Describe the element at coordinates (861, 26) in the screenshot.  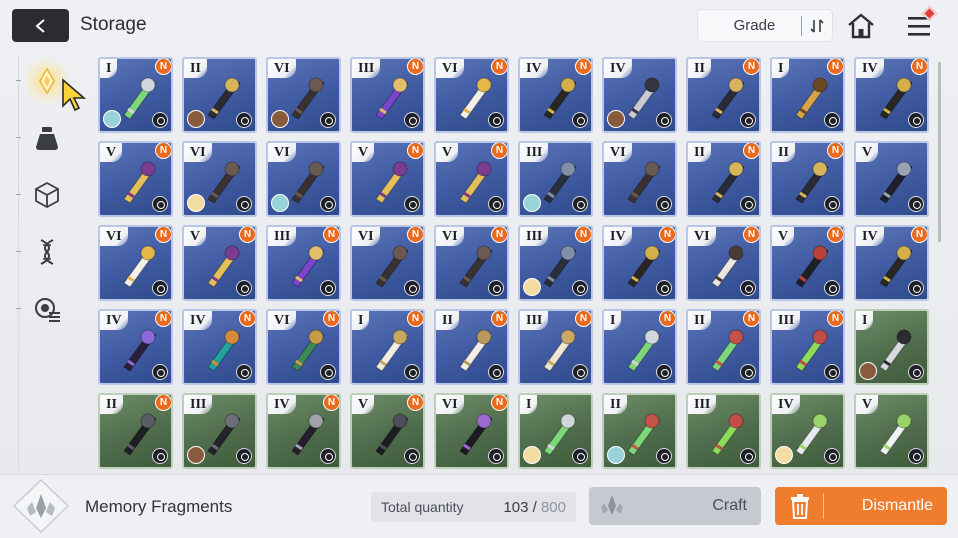
I see `home-icon` at that location.